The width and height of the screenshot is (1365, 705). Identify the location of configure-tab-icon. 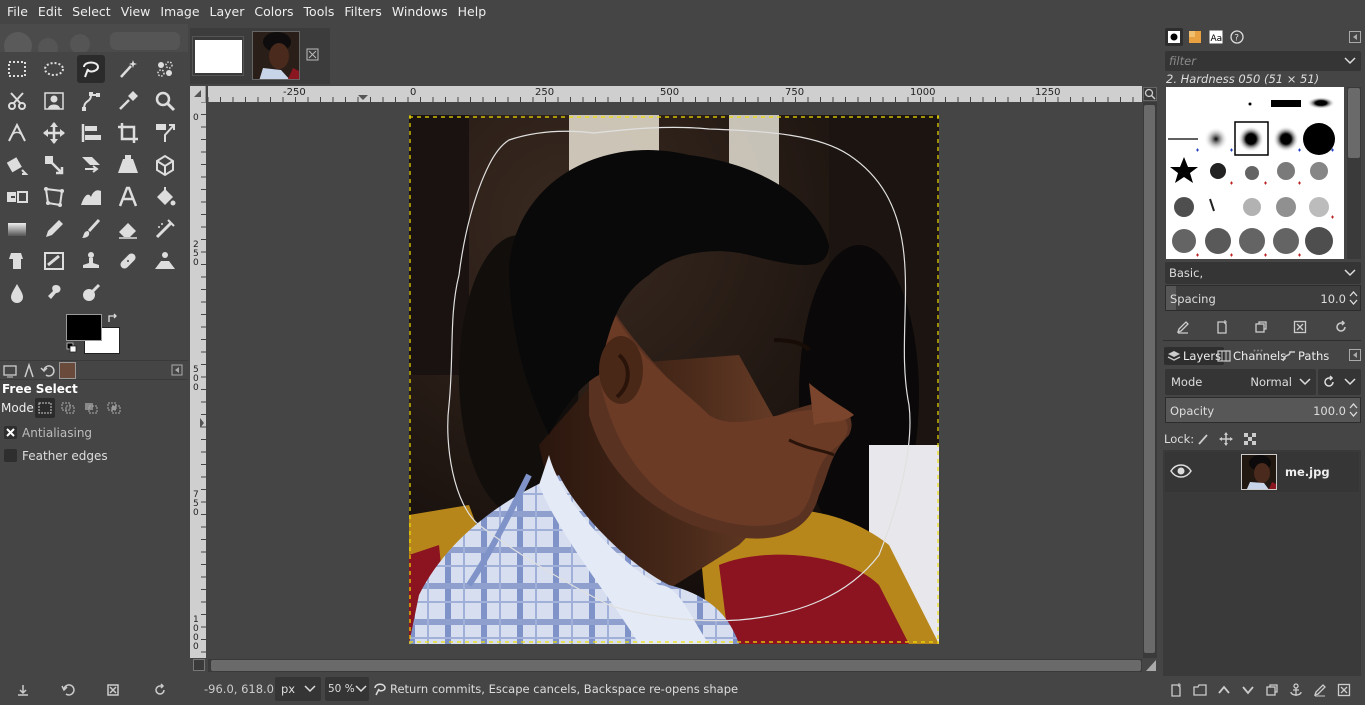
(177, 370).